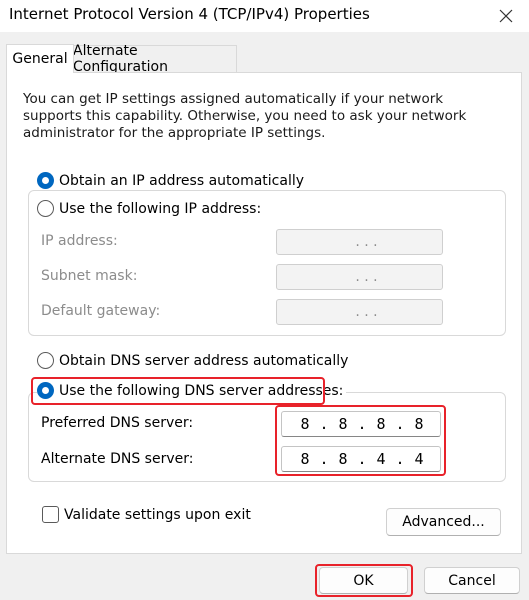 Image resolution: width=529 pixels, height=600 pixels. I want to click on preferred-dns-field: 8 . 8 . 8 . 8, so click(361, 424).